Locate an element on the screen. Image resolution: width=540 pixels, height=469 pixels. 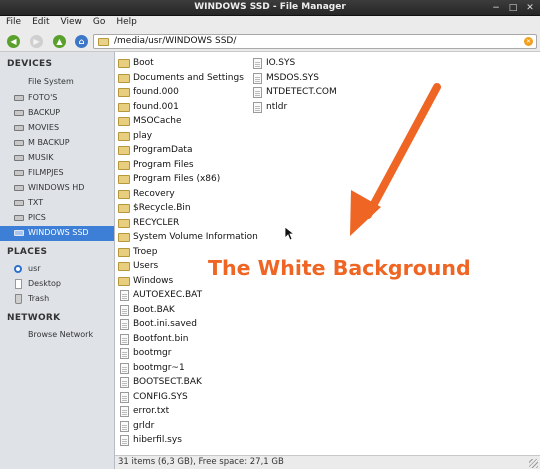
menu-go: Go is located at coordinates (98, 23).